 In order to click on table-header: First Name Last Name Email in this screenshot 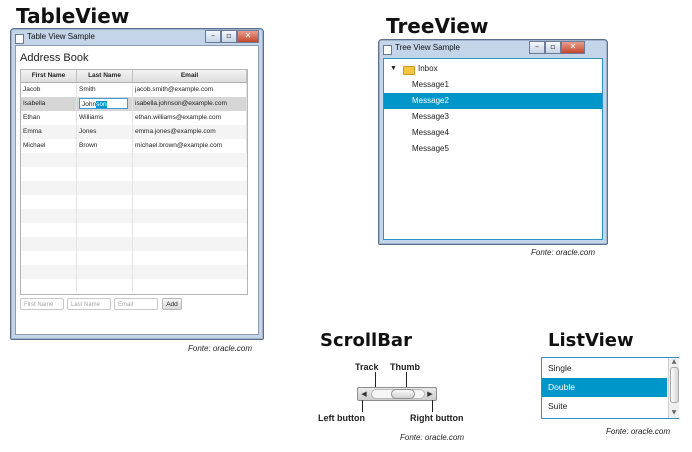, I will do `click(134, 76)`.